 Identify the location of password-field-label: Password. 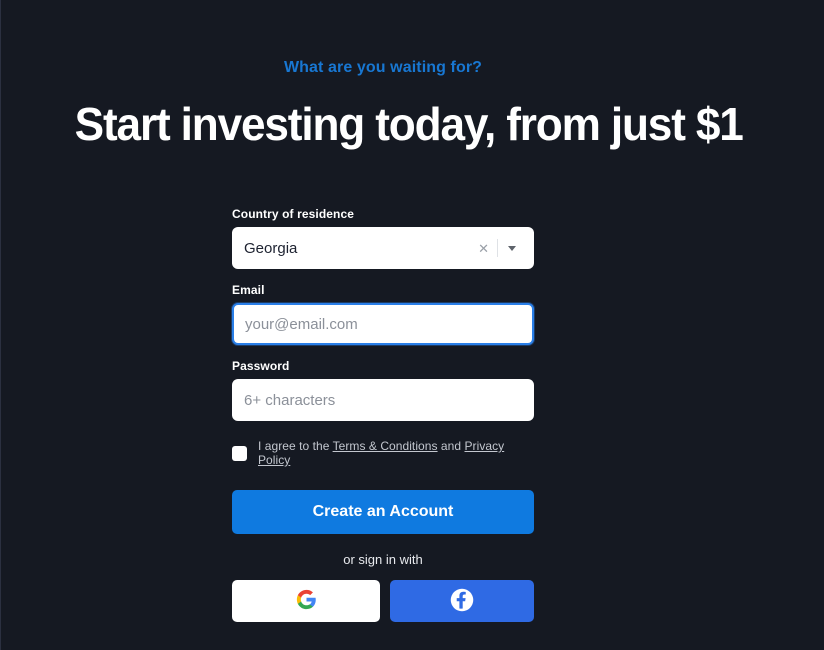
(261, 366).